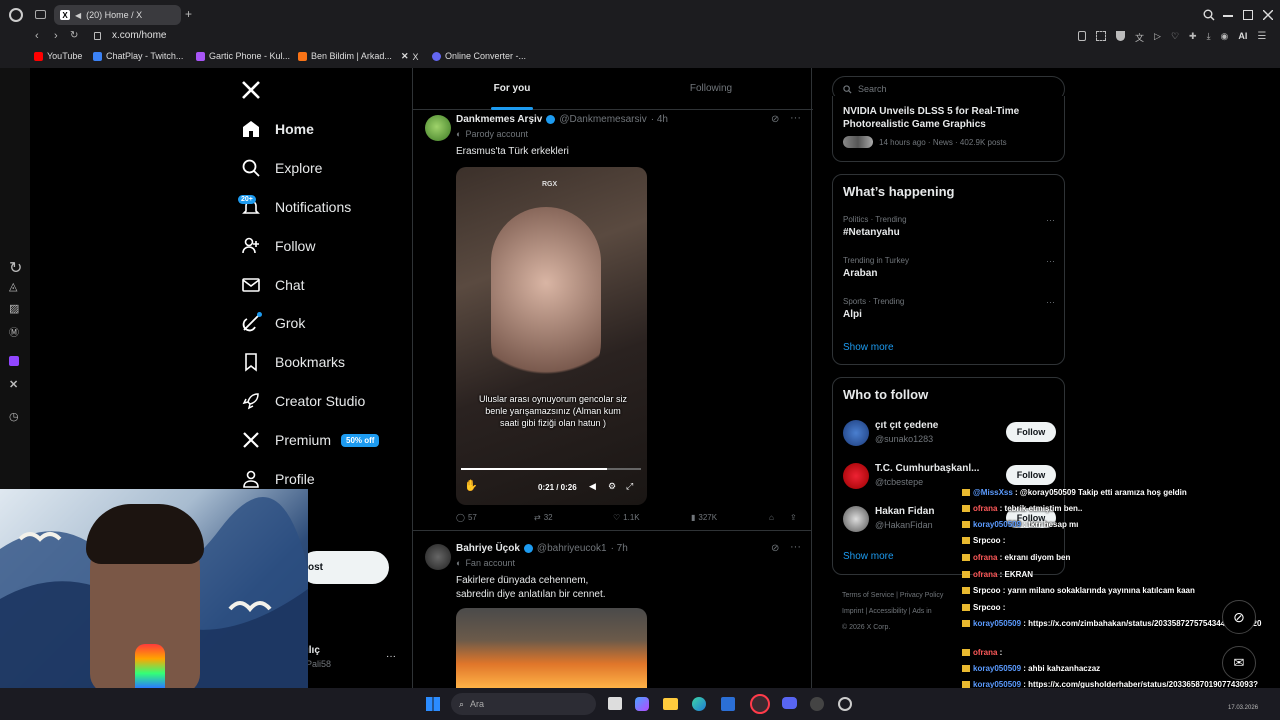 This screenshot has width=1280, height=720. What do you see at coordinates (15, 286) in the screenshot?
I see `aria-icon: ◬` at bounding box center [15, 286].